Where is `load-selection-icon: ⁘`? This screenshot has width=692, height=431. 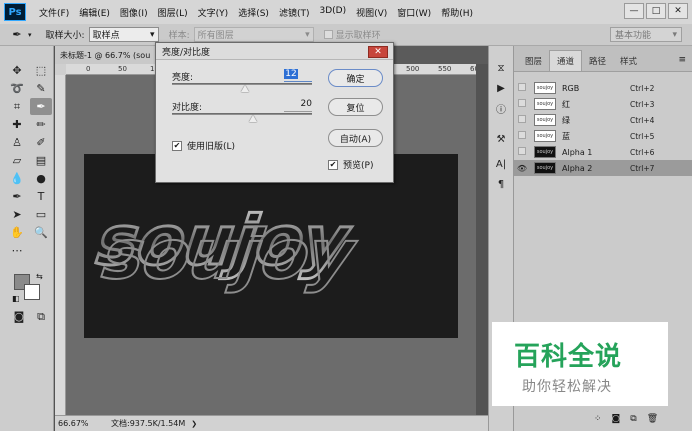
load-selection-icon: ⁘ is located at coordinates (598, 419).